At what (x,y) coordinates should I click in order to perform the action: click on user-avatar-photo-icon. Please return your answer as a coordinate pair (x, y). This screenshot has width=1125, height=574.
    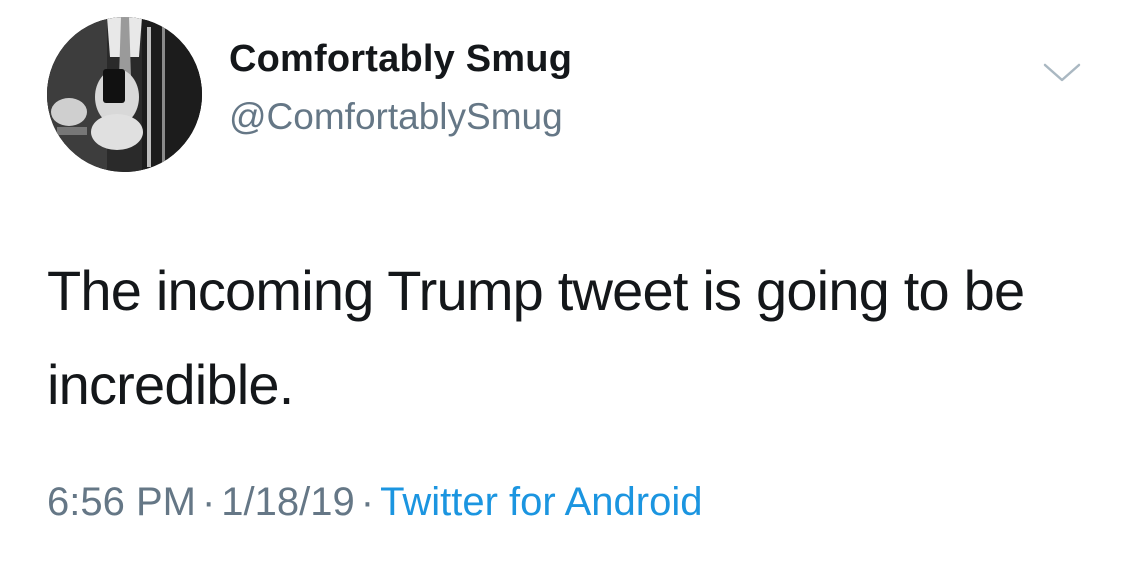
    Looking at the image, I should click on (124, 94).